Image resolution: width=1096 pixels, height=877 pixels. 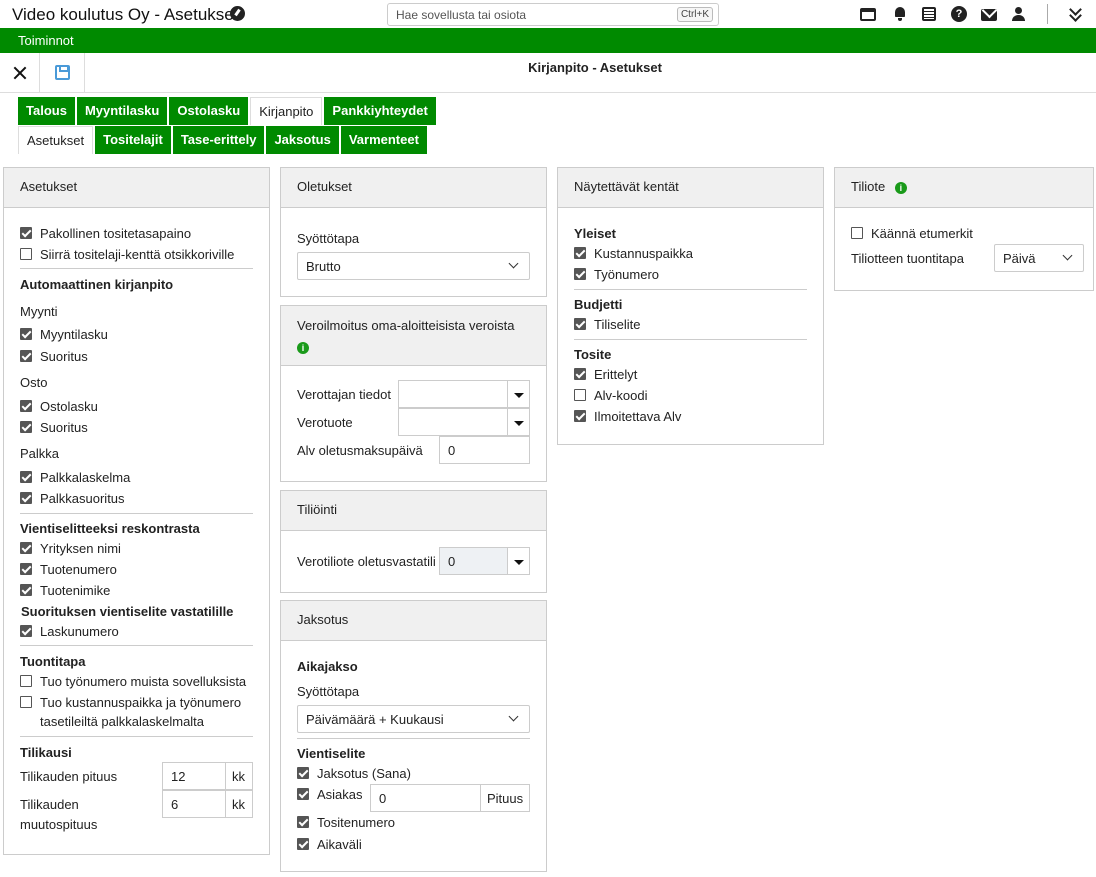 I want to click on tilikauden-pituus-input: 12, so click(x=194, y=776).